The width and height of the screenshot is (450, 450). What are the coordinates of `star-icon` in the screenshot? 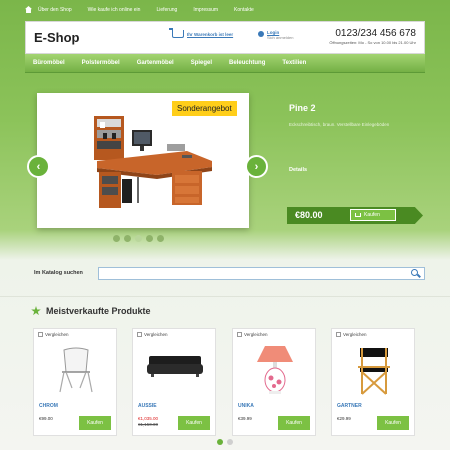 It's located at (36, 311).